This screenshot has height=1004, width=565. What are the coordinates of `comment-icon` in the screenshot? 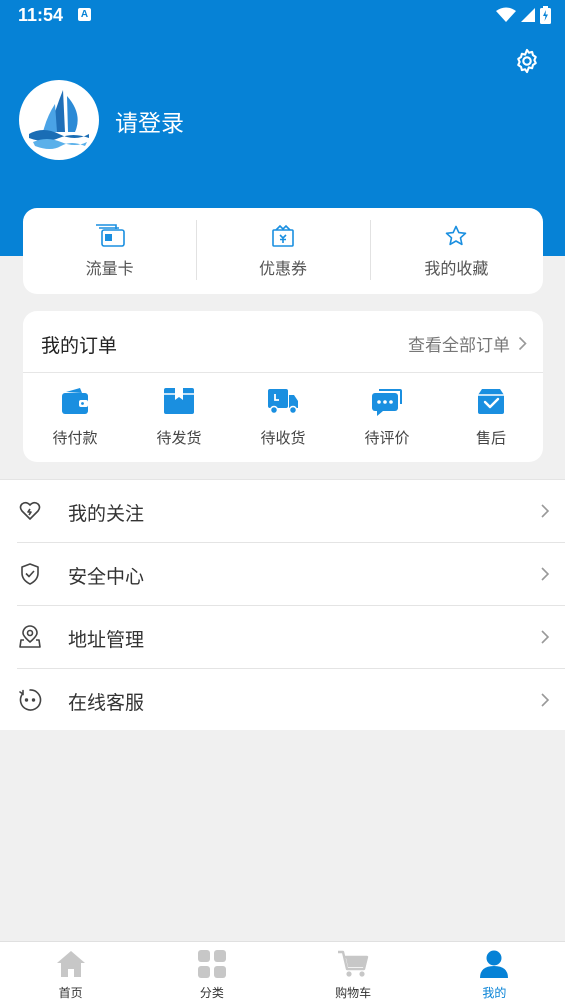 It's located at (387, 402).